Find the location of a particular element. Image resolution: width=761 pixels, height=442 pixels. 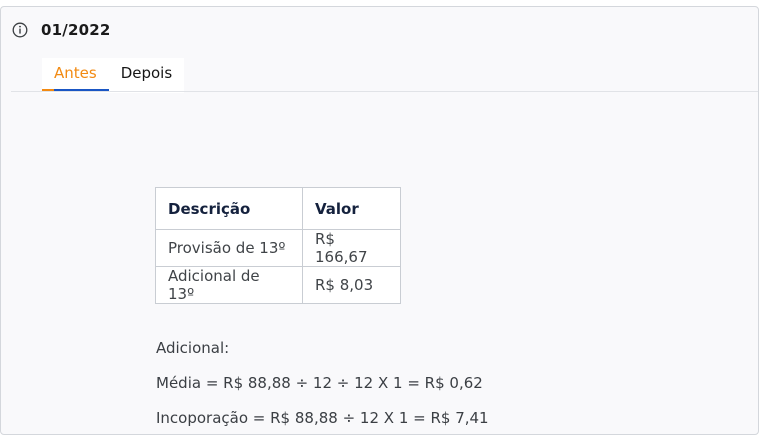

tab-bar: Antes Depois is located at coordinates (113, 75).